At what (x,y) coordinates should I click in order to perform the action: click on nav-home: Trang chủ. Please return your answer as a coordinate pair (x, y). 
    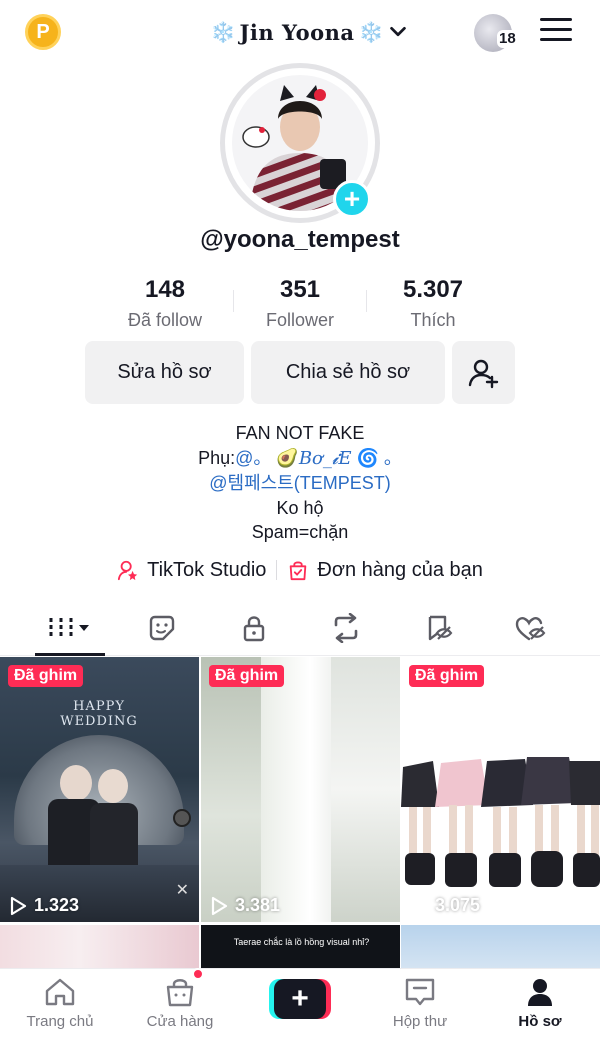
    Looking at the image, I should click on (60, 1003).